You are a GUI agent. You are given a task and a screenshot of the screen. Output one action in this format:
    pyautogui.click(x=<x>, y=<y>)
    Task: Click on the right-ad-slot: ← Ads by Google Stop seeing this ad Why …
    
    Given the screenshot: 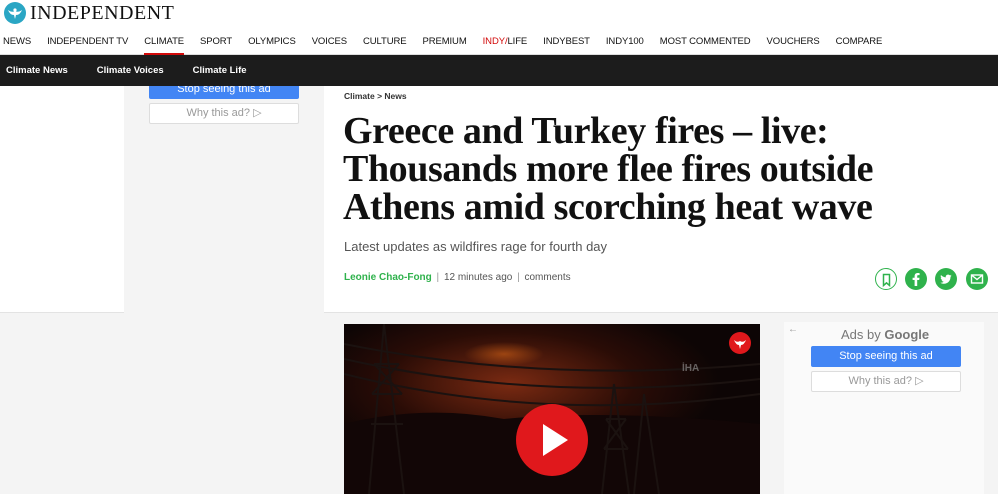 What is the action you would take?
    pyautogui.click(x=884, y=408)
    